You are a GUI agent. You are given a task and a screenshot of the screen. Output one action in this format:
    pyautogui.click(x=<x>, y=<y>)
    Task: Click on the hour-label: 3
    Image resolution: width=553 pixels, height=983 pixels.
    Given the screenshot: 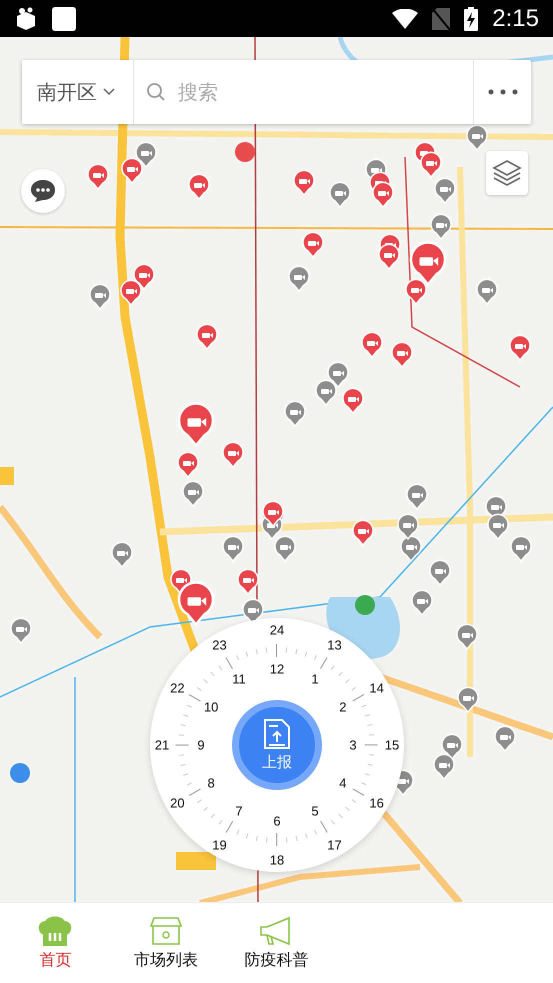 What is the action you would take?
    pyautogui.click(x=353, y=745)
    